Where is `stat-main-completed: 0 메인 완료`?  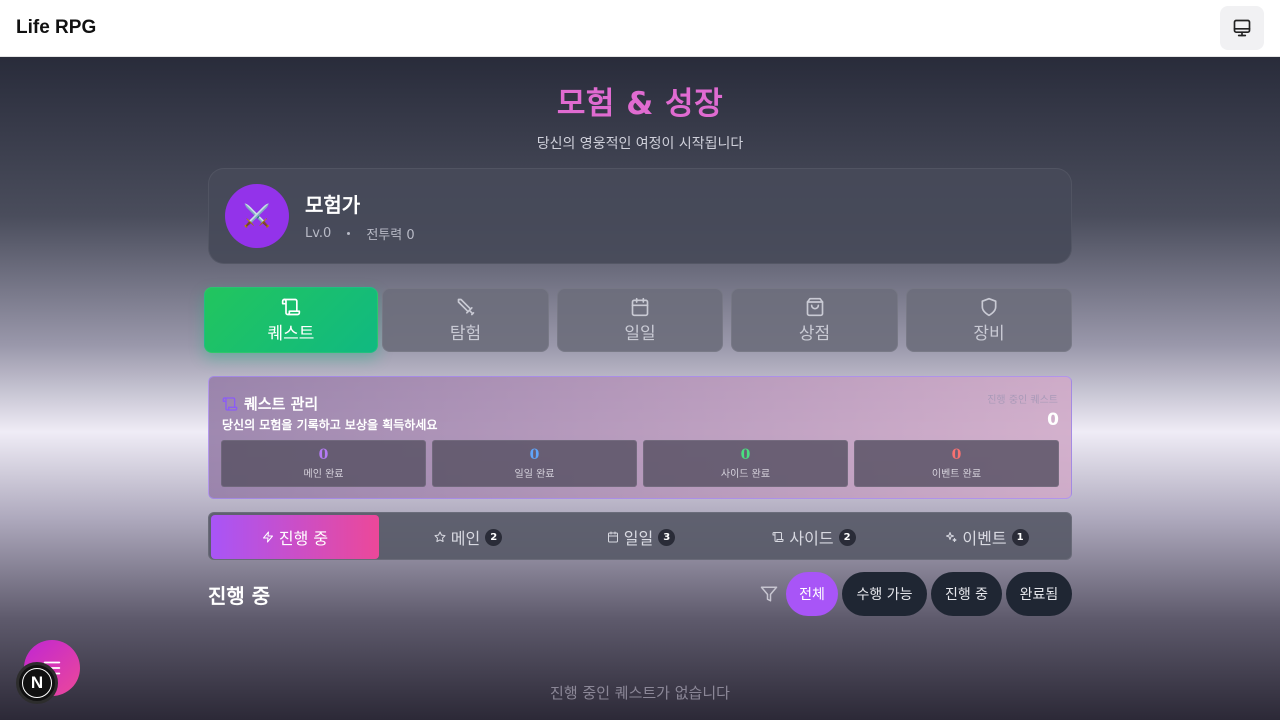 stat-main-completed: 0 메인 완료 is located at coordinates (323, 463).